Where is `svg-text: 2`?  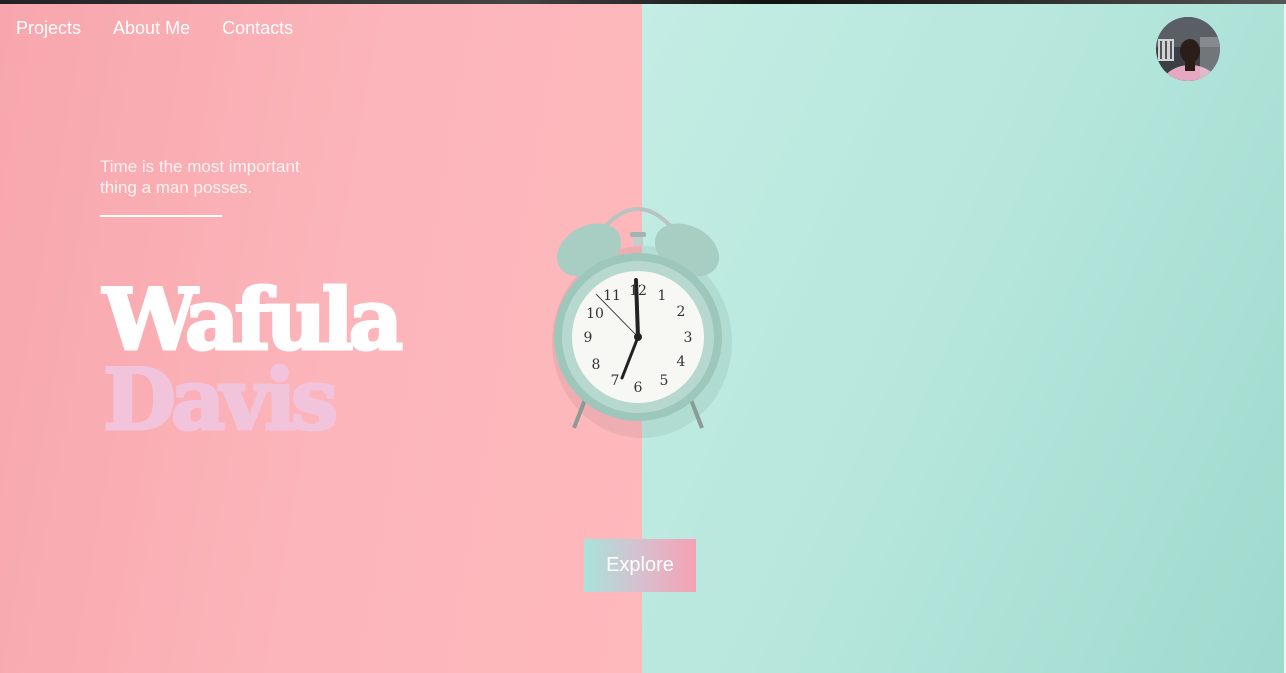 svg-text: 2 is located at coordinates (681, 312).